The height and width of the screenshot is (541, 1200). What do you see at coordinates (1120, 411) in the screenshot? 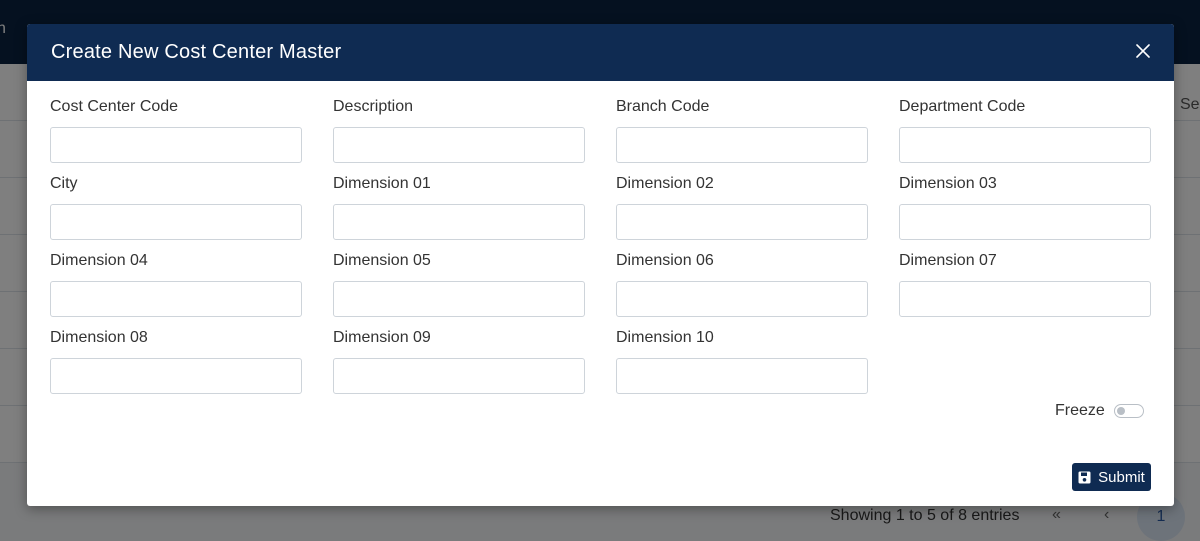
I see `toggle-knob` at bounding box center [1120, 411].